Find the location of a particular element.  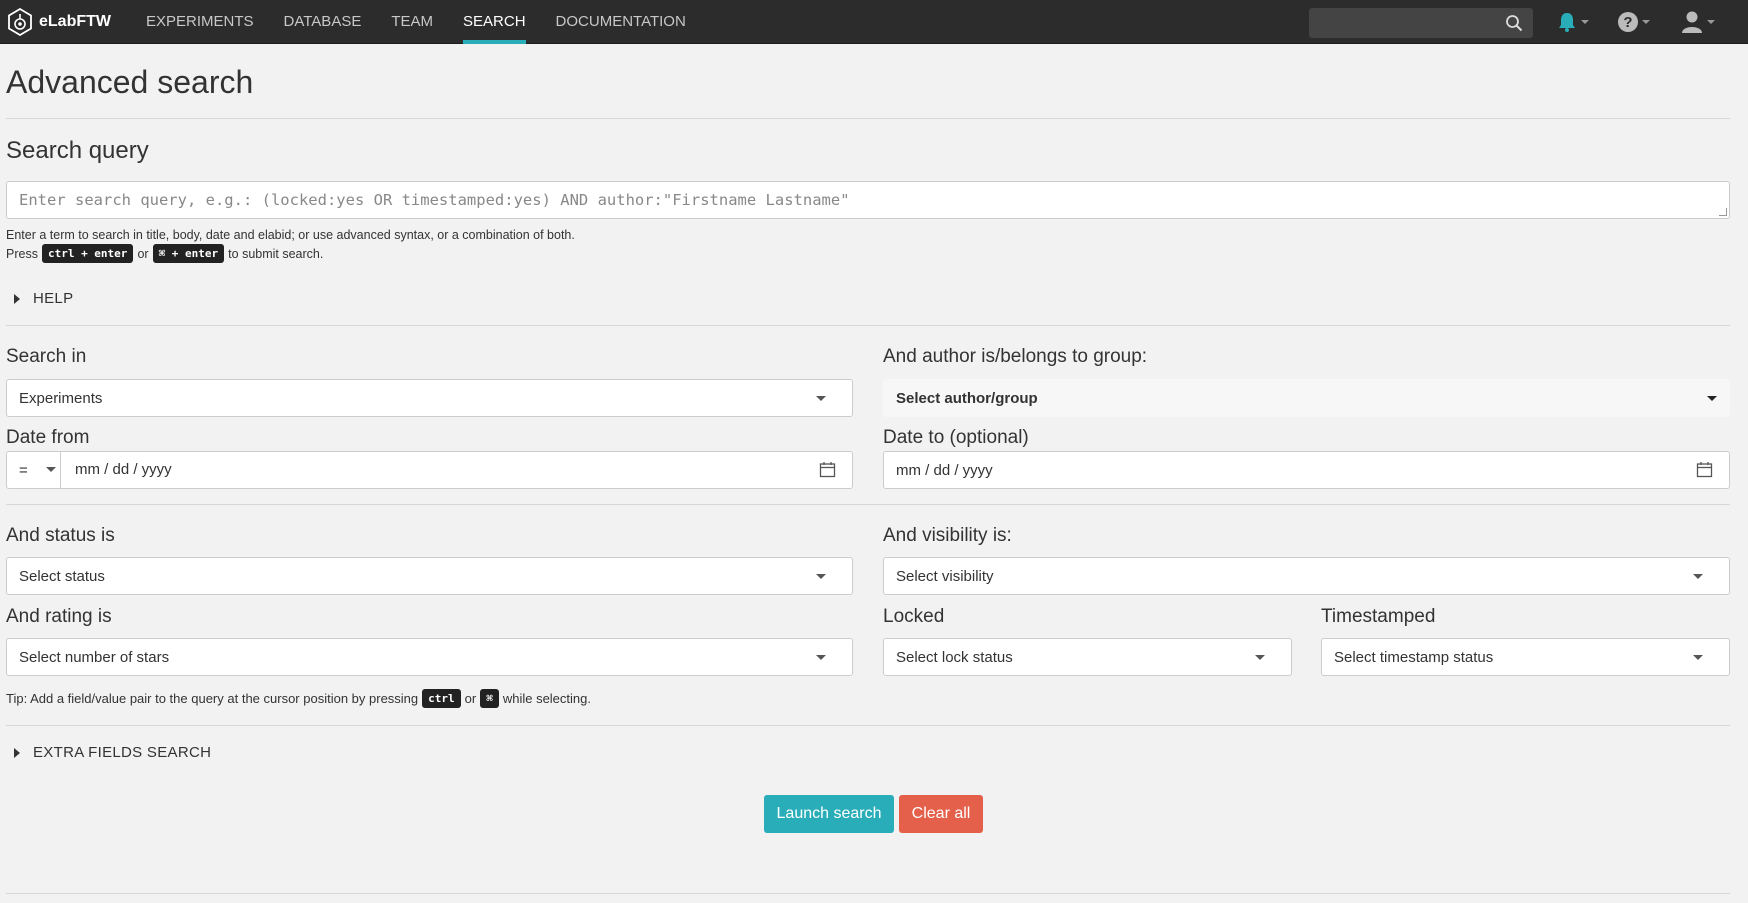

question-circle-icon: ? is located at coordinates (1628, 22).